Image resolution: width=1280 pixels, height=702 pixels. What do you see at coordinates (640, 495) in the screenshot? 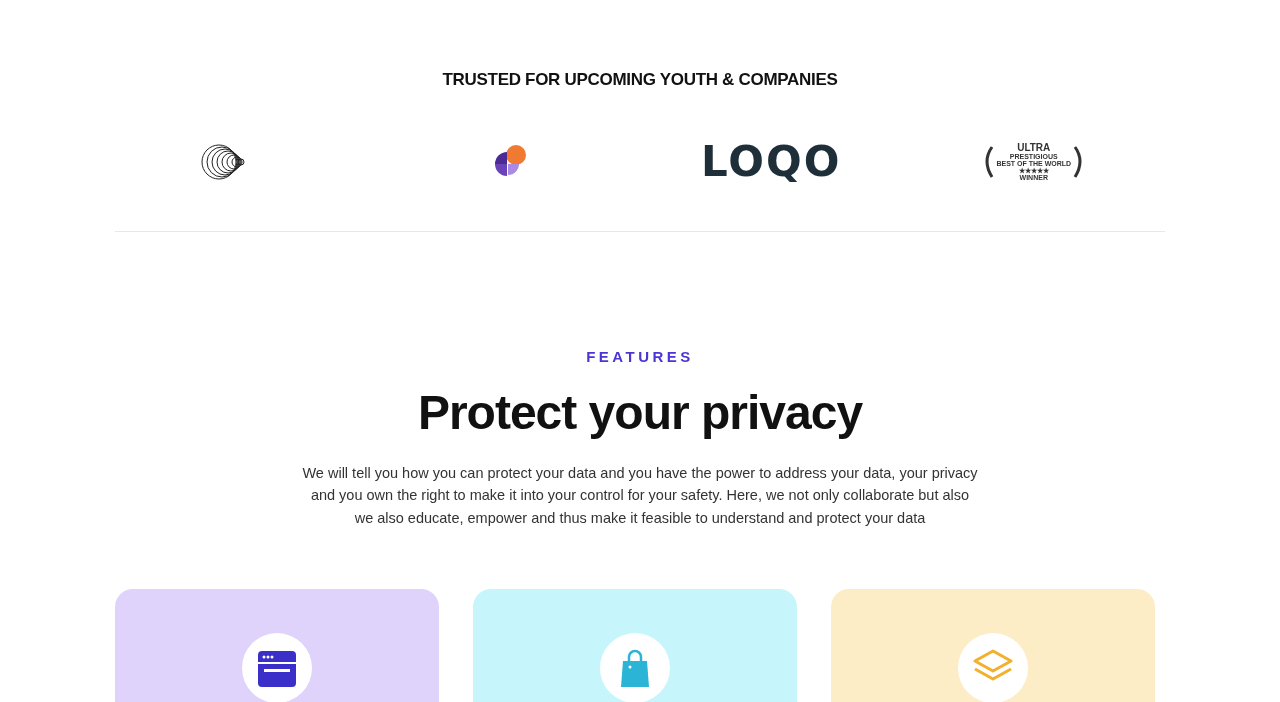
I see `section-description: We will tell you how you can protect your data and you have the power to address your data, your privacy and you own the right to make it into your control for your safety. Here, we not only collaborate but also we also educate, empower and thus make it feasible to understand and protect your data` at bounding box center [640, 495].